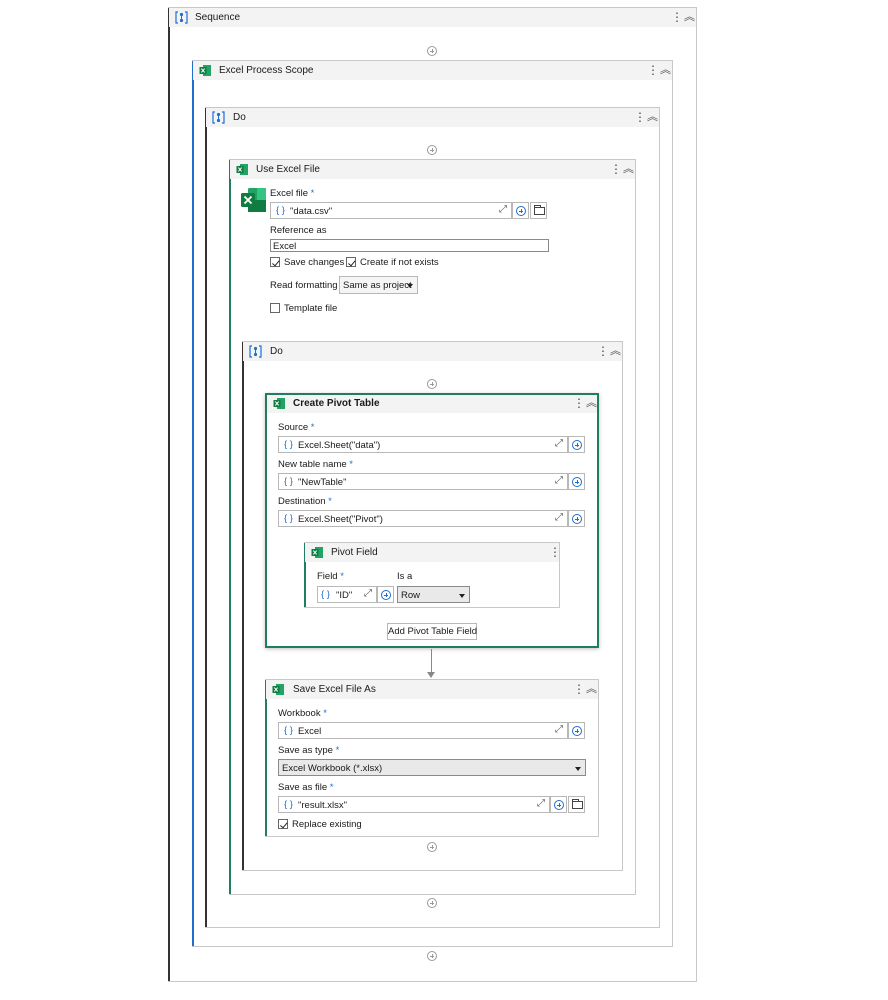  I want to click on save-excel-file-as-container: Save Excel File As ⋮ ︽, so click(432, 758).